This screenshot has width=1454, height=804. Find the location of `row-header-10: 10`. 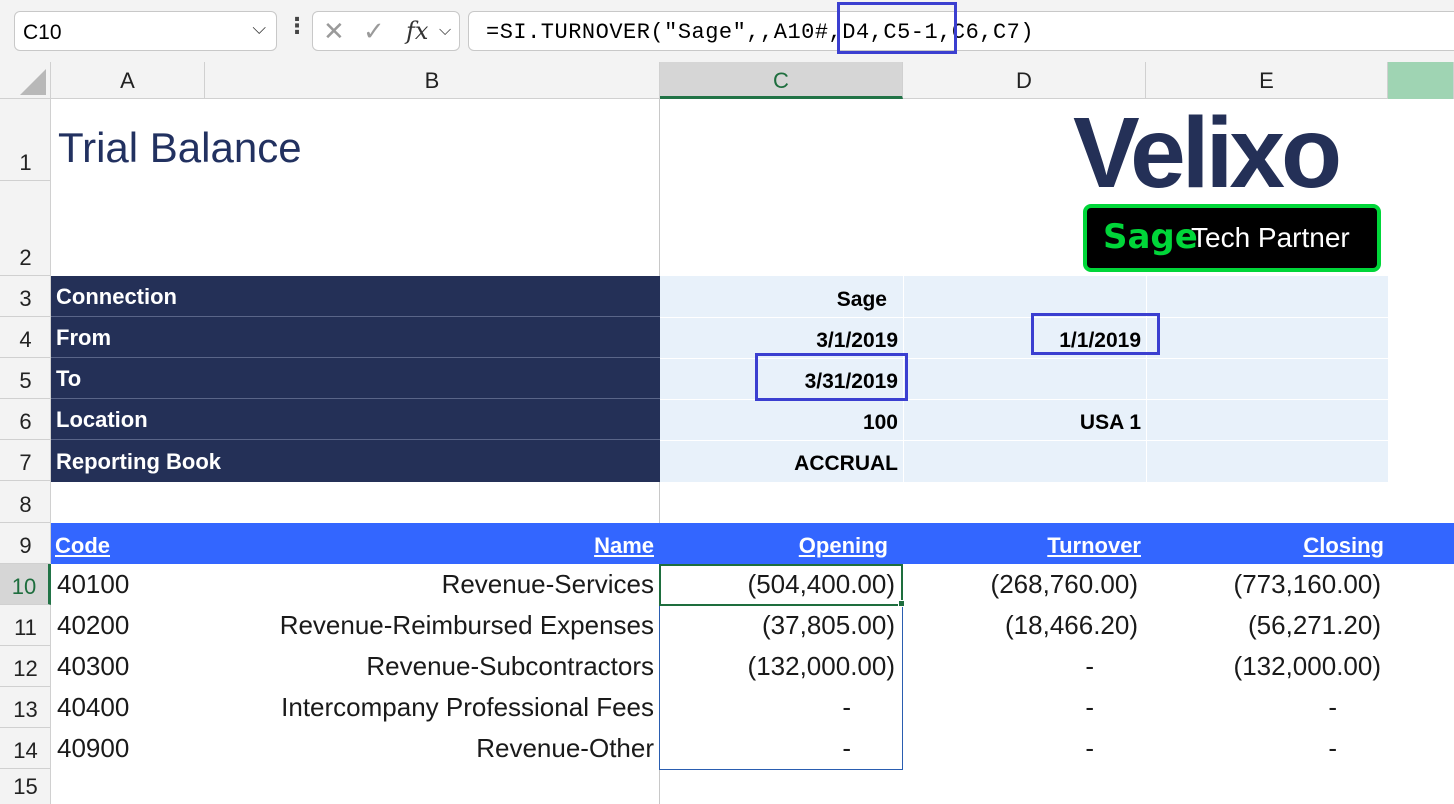

row-header-10: 10 is located at coordinates (25, 584).